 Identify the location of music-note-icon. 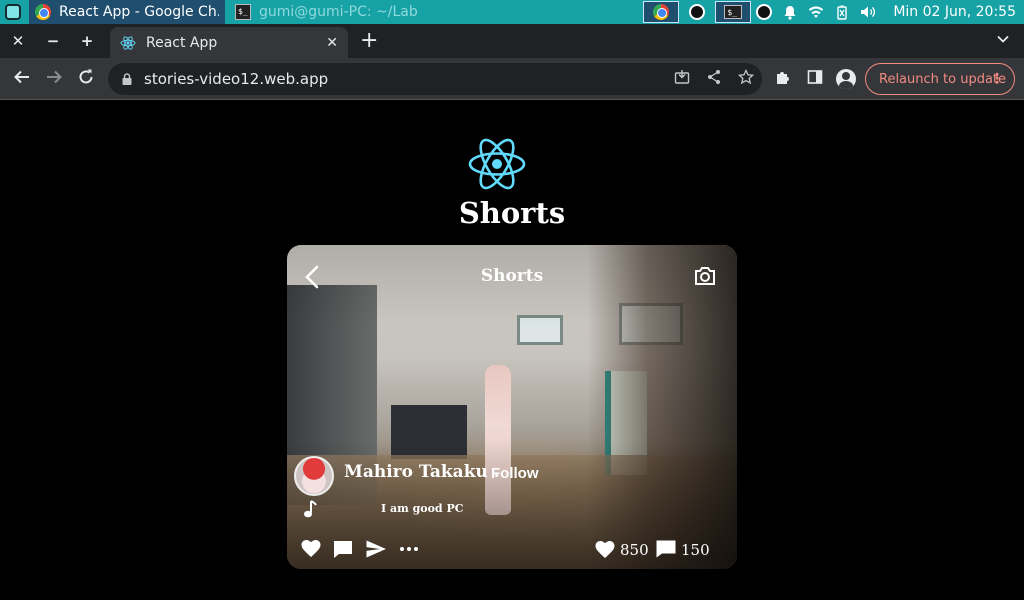
(310, 509).